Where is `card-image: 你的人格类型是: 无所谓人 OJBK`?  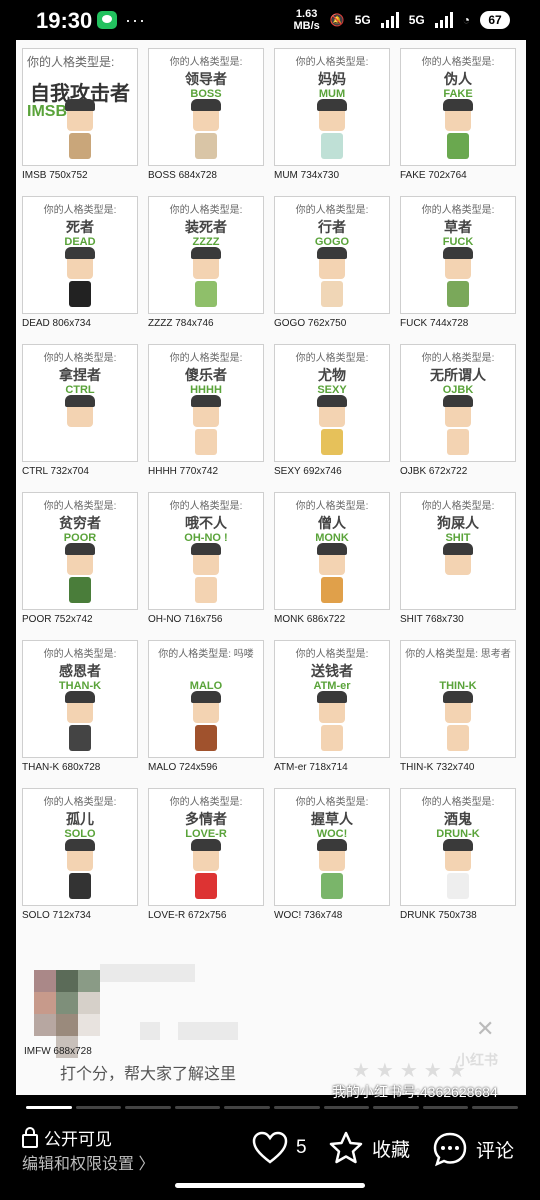
card-image: 你的人格类型是: 无所谓人 OJBK is located at coordinates (458, 403).